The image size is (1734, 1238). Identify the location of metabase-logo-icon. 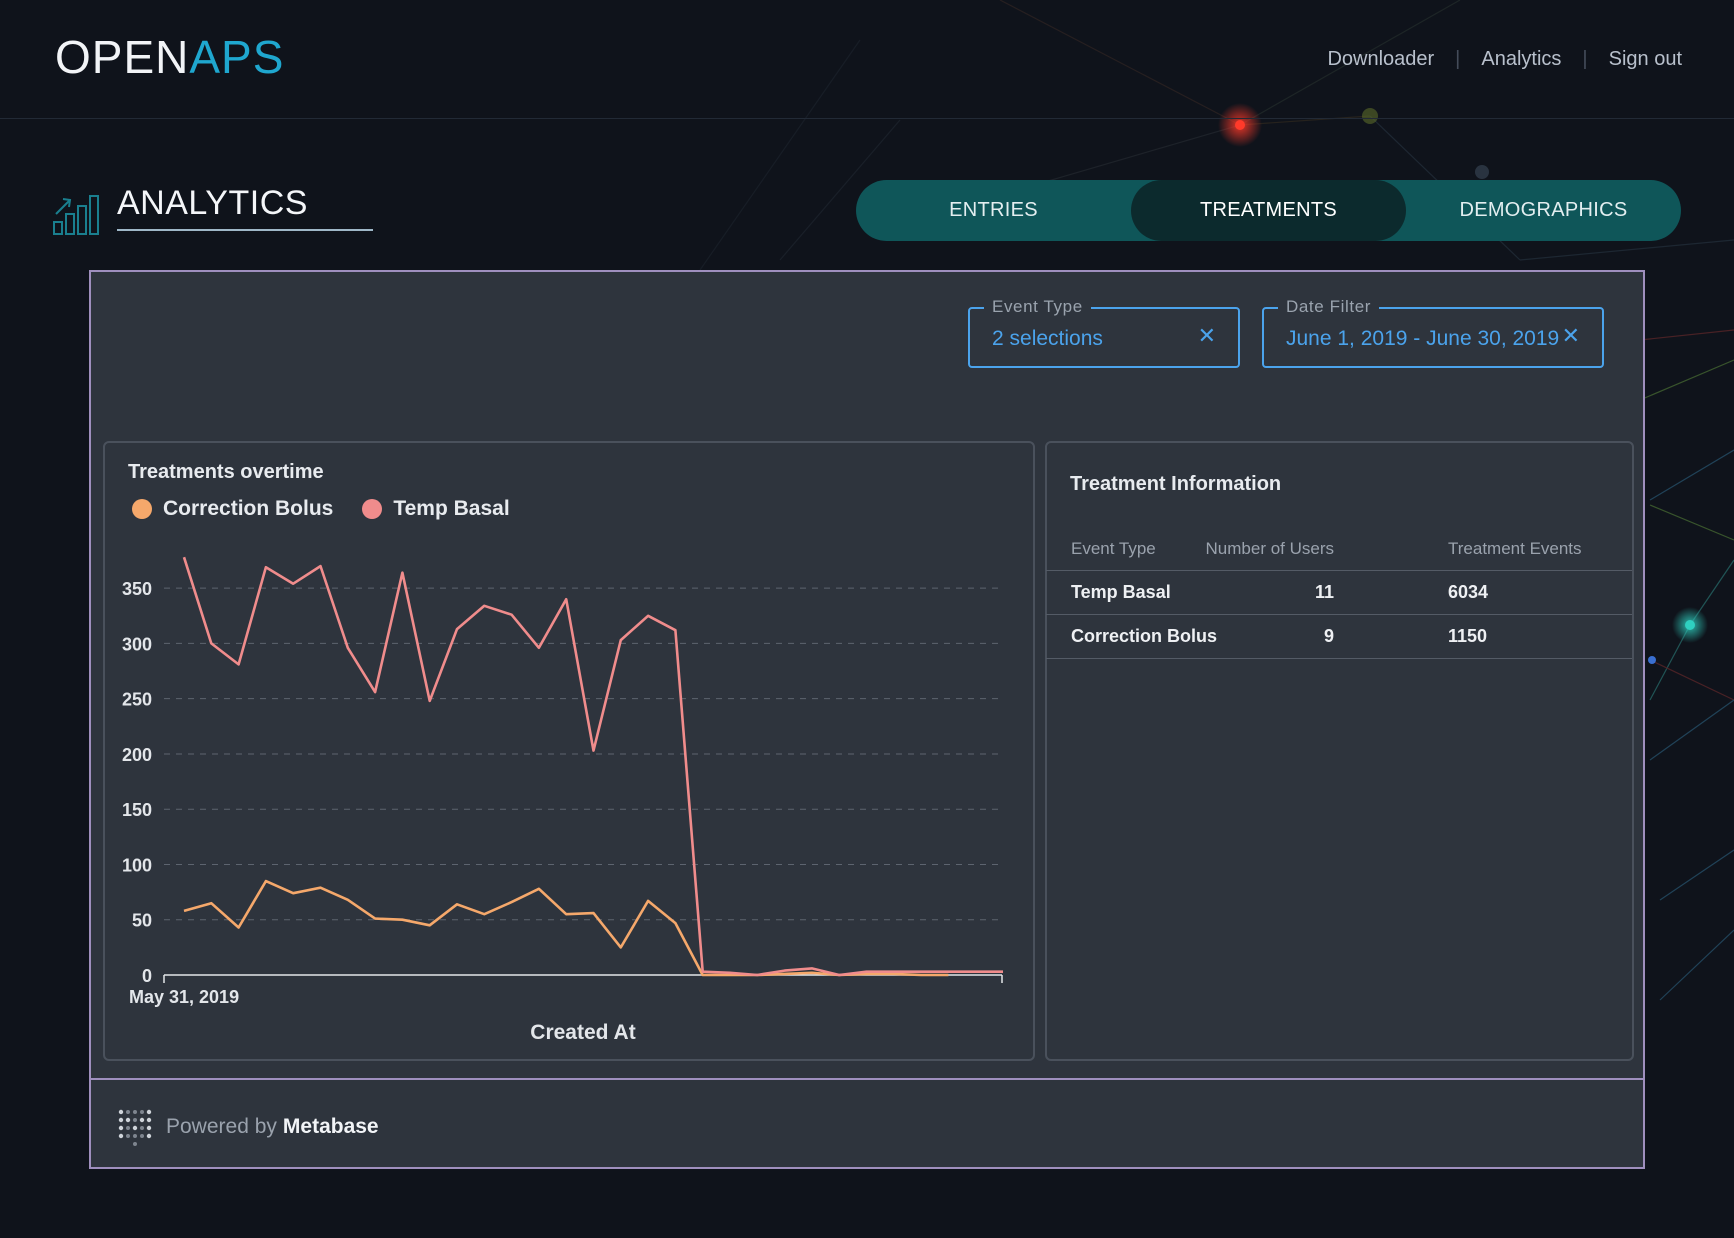
(135, 1127).